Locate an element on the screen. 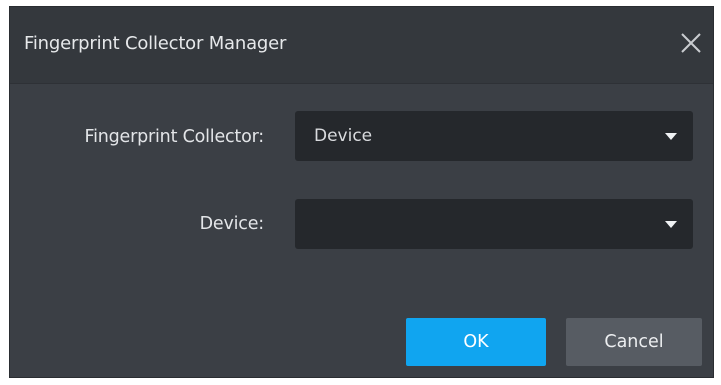 The width and height of the screenshot is (721, 385). fingerprint-collector-value: Device is located at coordinates (343, 136).